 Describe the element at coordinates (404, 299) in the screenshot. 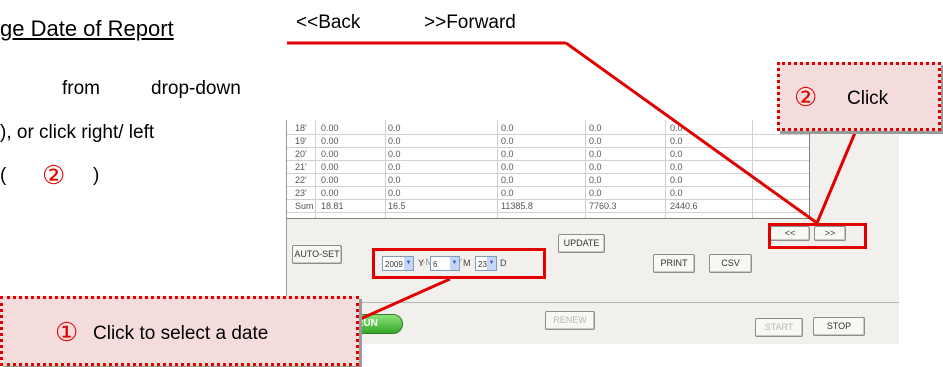

I see `pointer-line-callout-one` at that location.